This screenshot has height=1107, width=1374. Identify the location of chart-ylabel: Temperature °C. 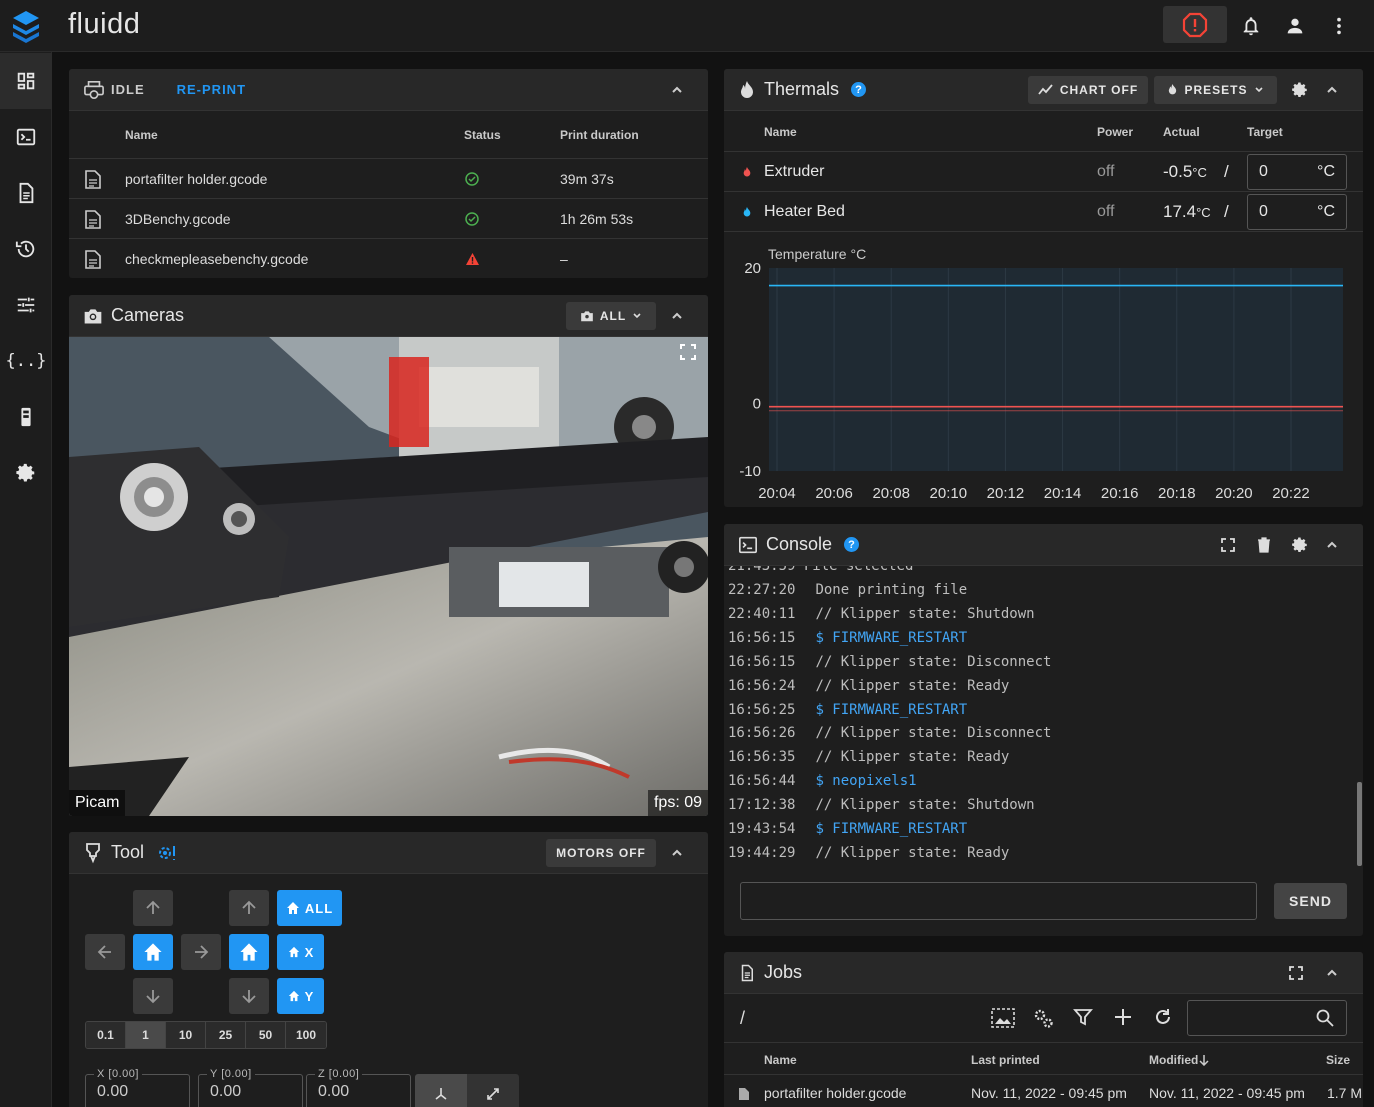
(817, 254).